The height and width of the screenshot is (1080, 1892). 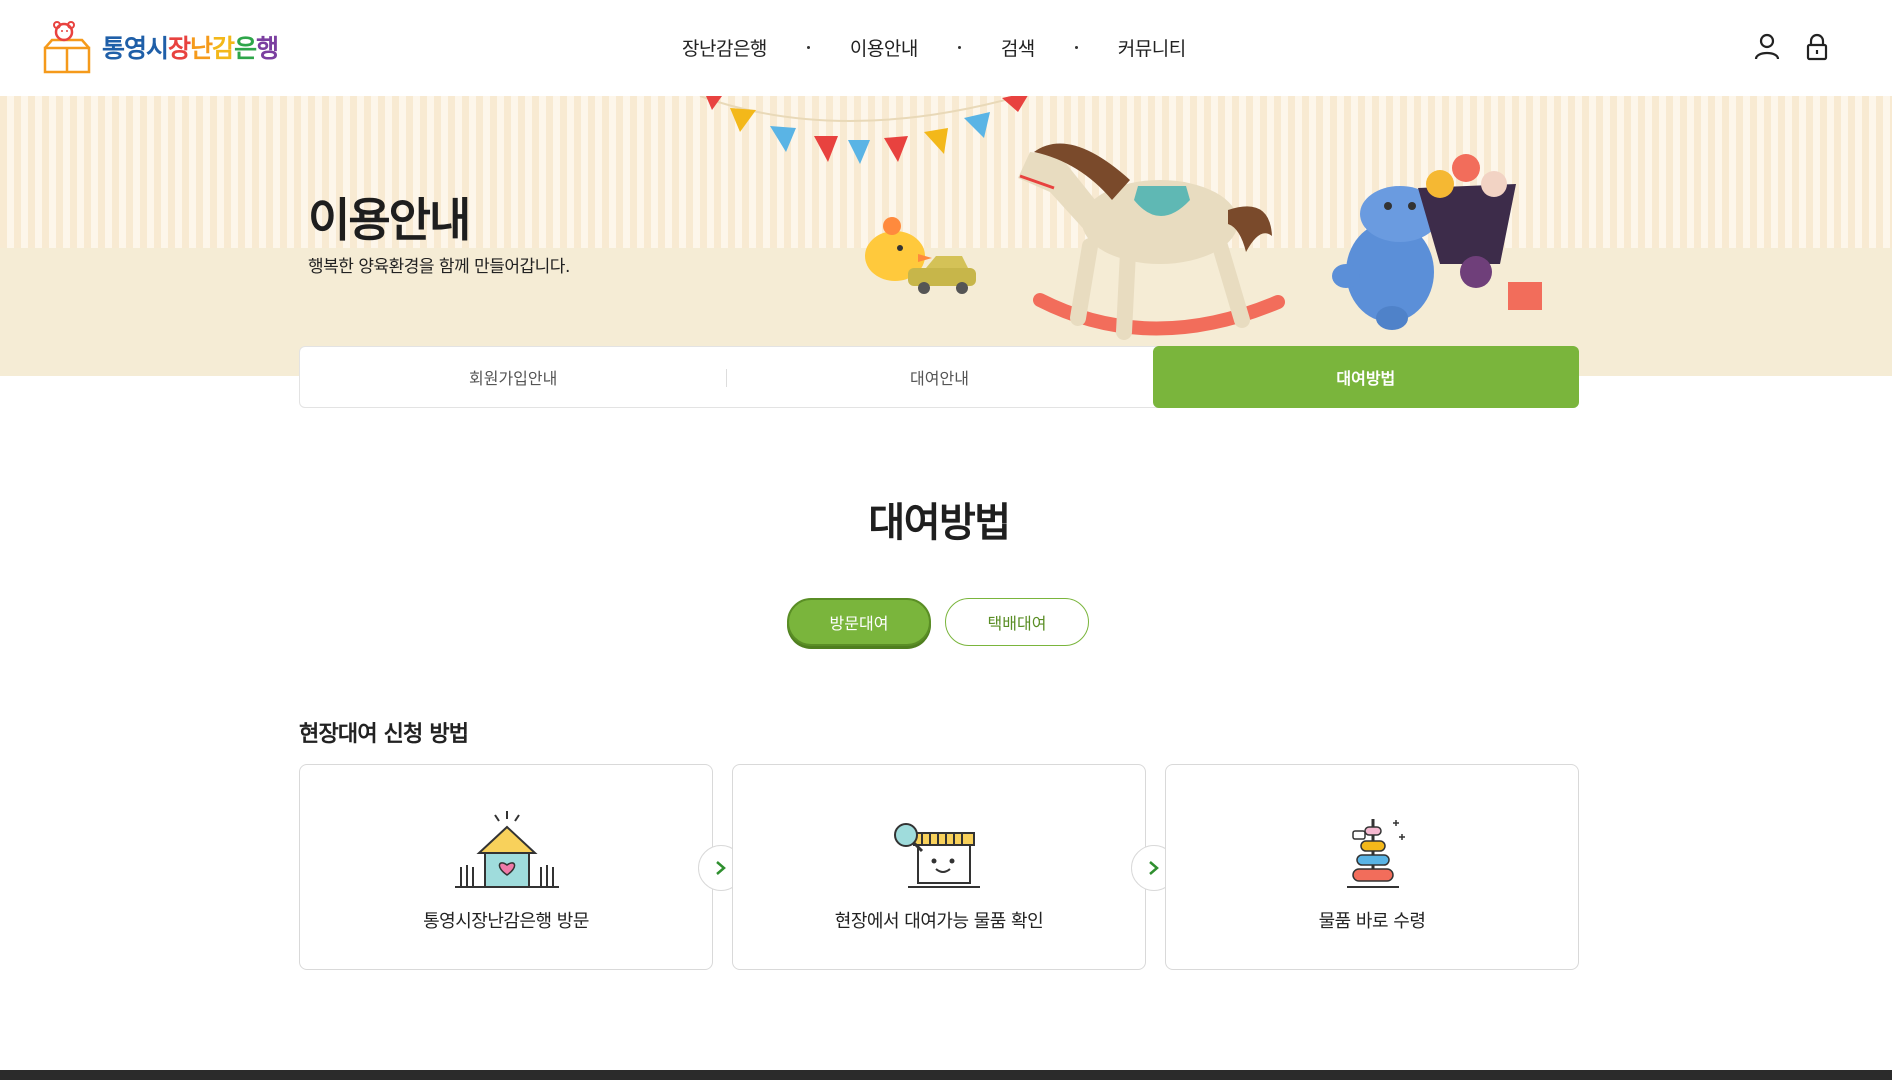 What do you see at coordinates (1372, 921) in the screenshot?
I see `step-label: 물품 바로 수령` at bounding box center [1372, 921].